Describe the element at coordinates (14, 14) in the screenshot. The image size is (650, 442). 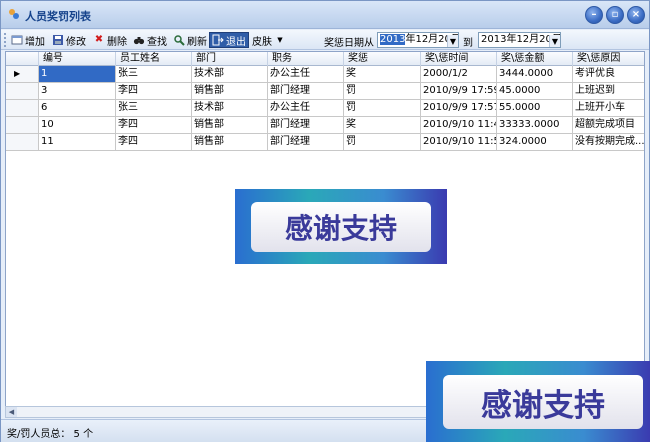
I see `app-icon` at that location.